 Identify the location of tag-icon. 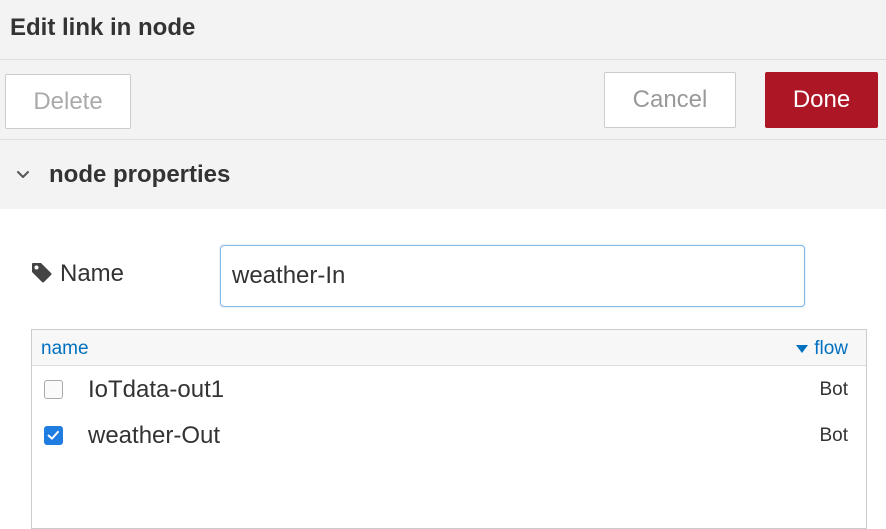
(42, 273).